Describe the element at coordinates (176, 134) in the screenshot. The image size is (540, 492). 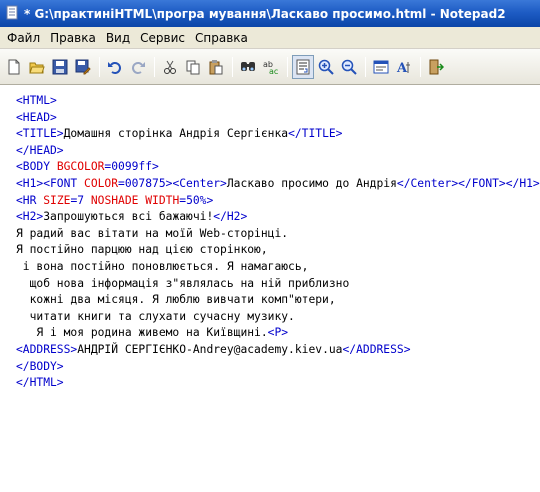
I see `text-token: Домашня сторінка Андрія Сергієнка` at that location.